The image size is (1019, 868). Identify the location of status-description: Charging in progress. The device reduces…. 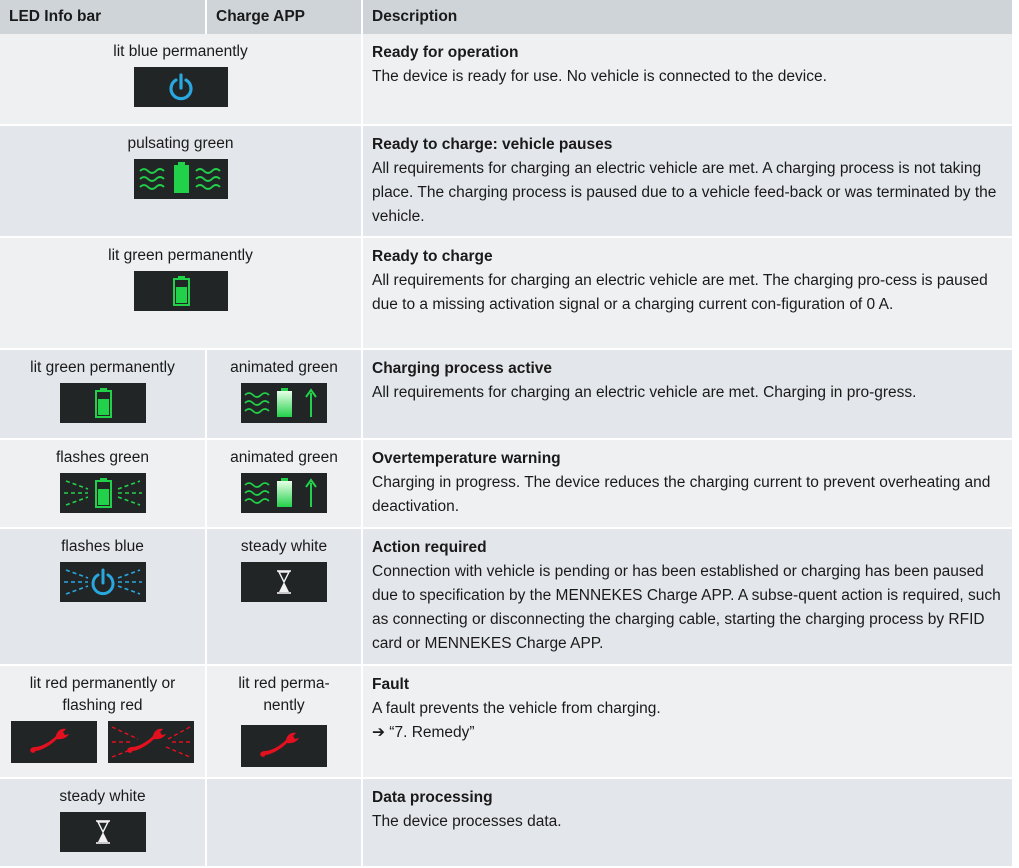
(681, 494).